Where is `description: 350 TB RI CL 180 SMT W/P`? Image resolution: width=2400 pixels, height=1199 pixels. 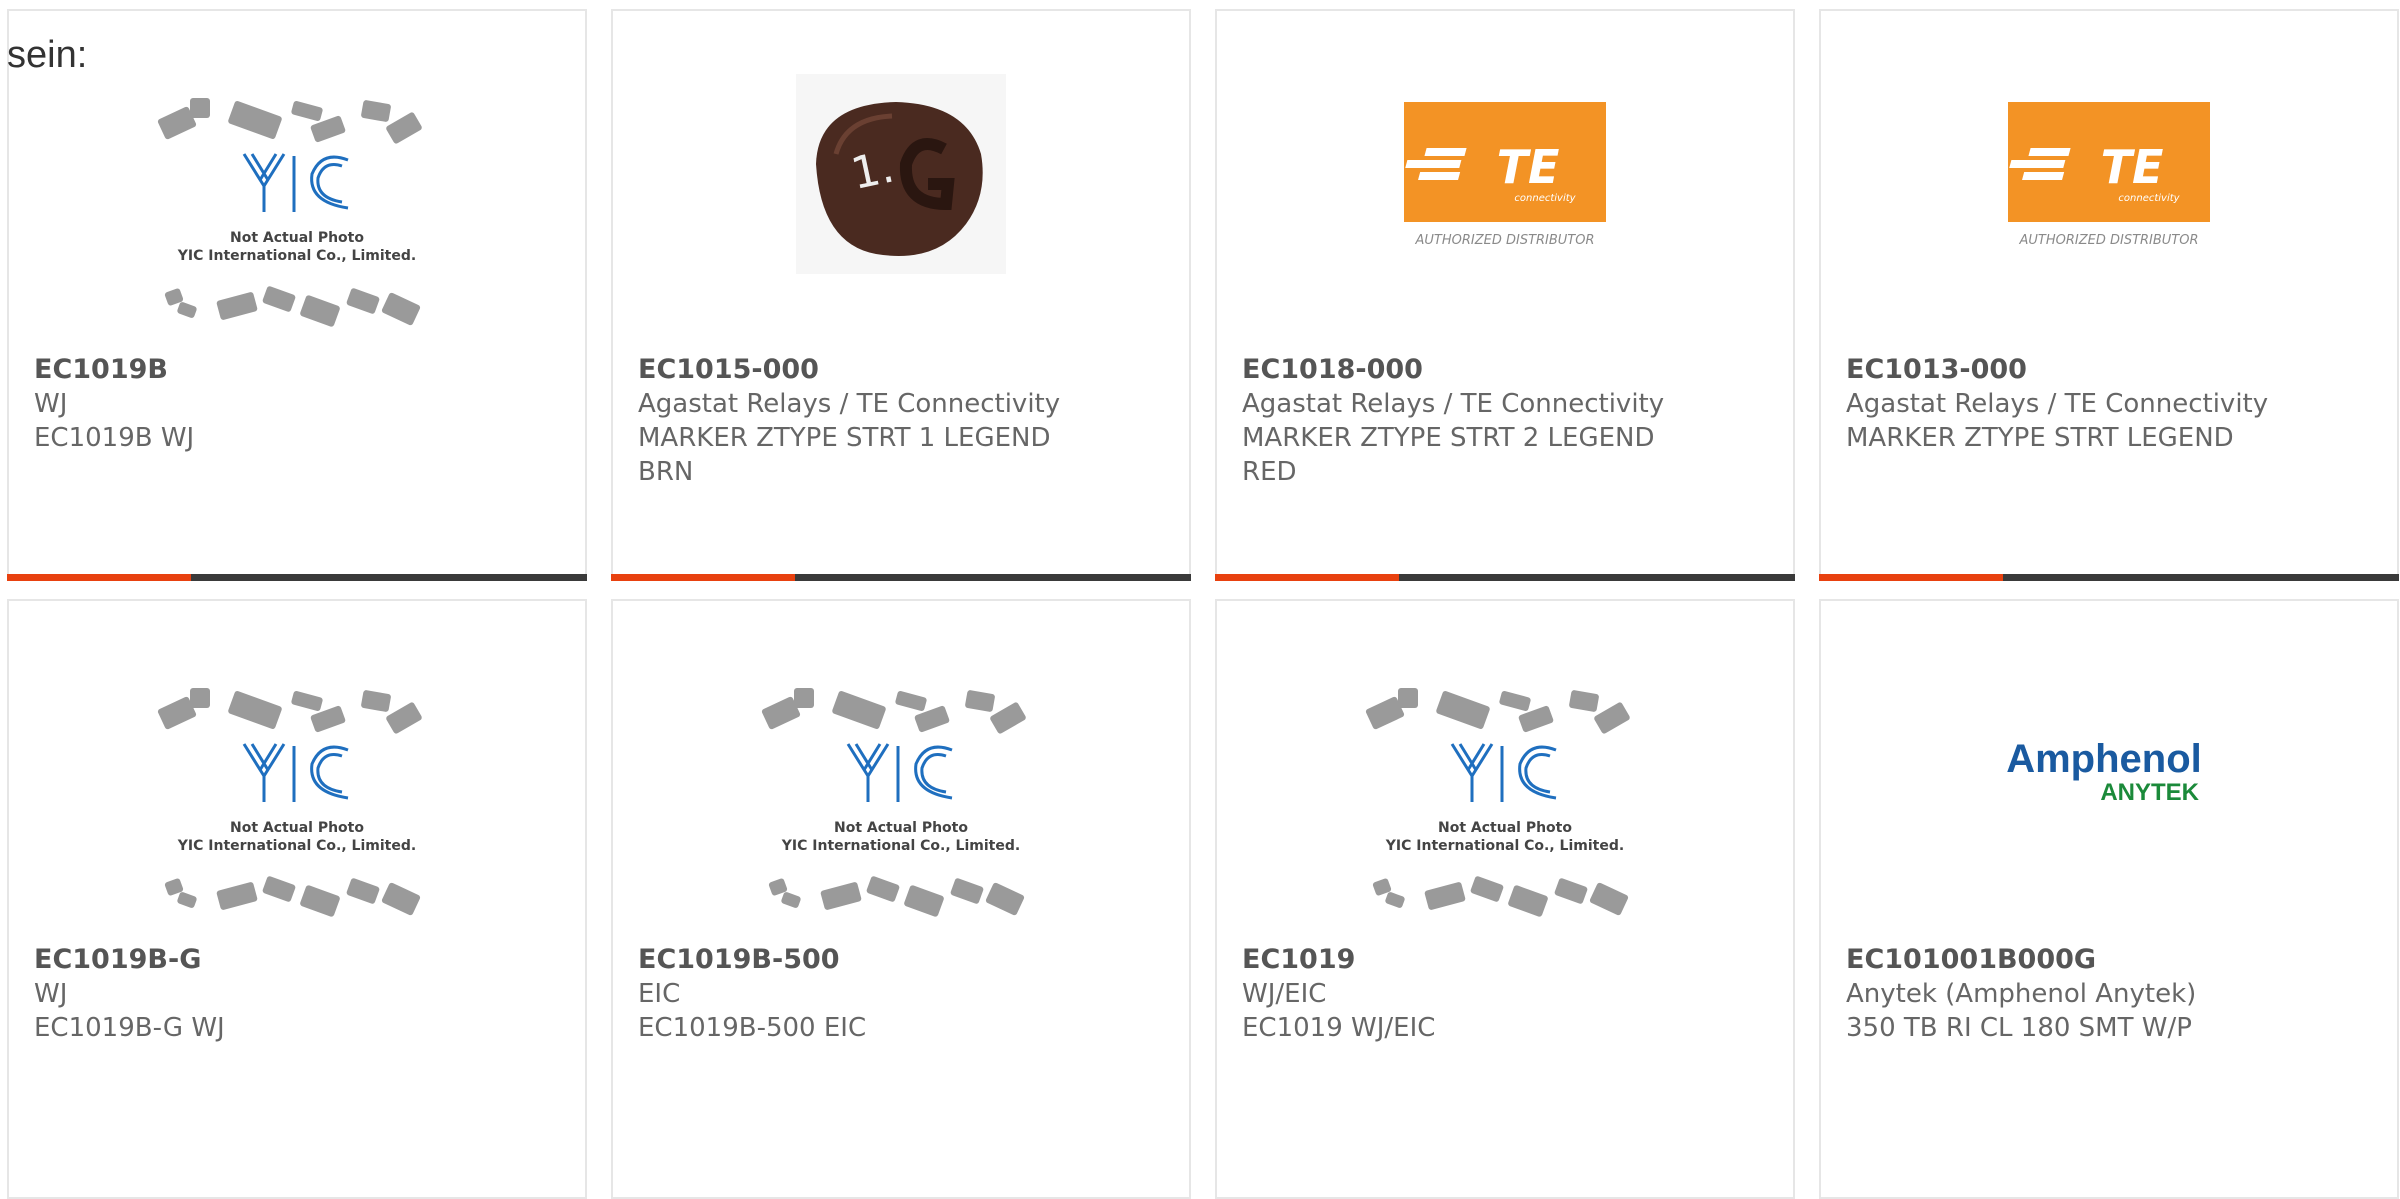
description: 350 TB RI CL 180 SMT W/P is located at coordinates (2019, 1028).